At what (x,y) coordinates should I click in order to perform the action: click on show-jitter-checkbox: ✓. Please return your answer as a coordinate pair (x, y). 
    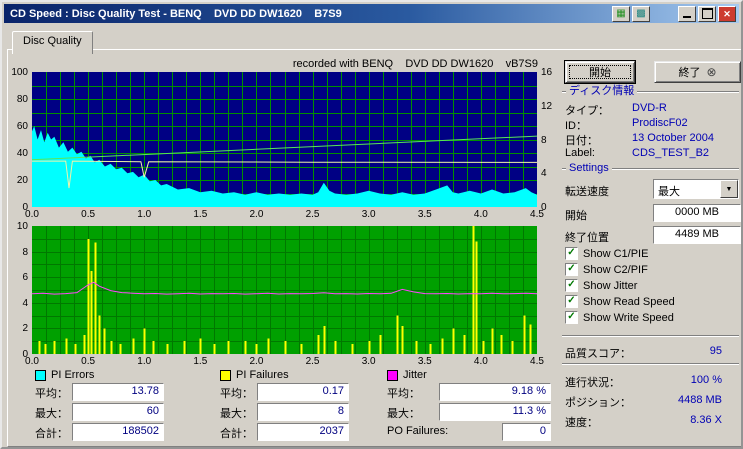
    Looking at the image, I should click on (571, 285).